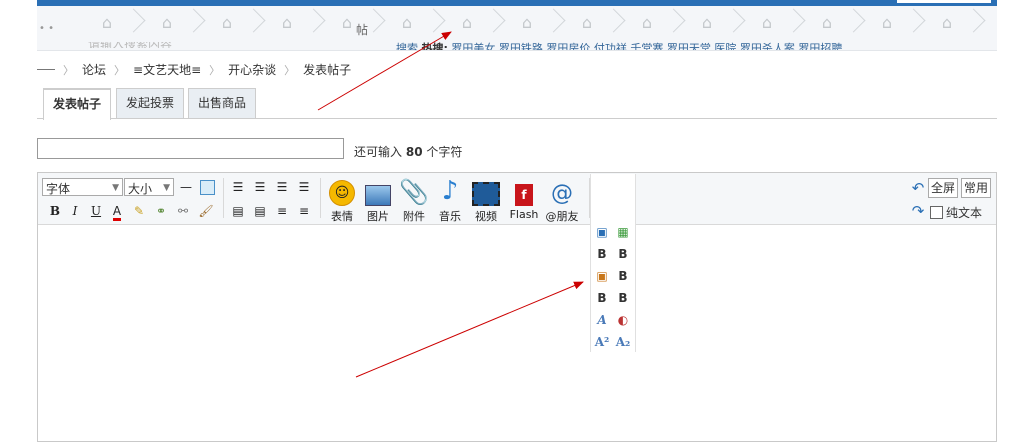  What do you see at coordinates (918, 188) in the screenshot?
I see `undo-icon: ↶` at bounding box center [918, 188].